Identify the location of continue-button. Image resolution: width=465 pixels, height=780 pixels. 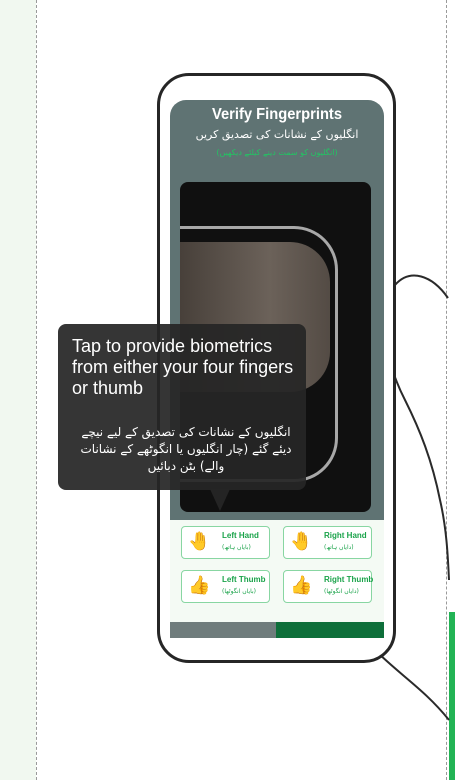
(330, 630).